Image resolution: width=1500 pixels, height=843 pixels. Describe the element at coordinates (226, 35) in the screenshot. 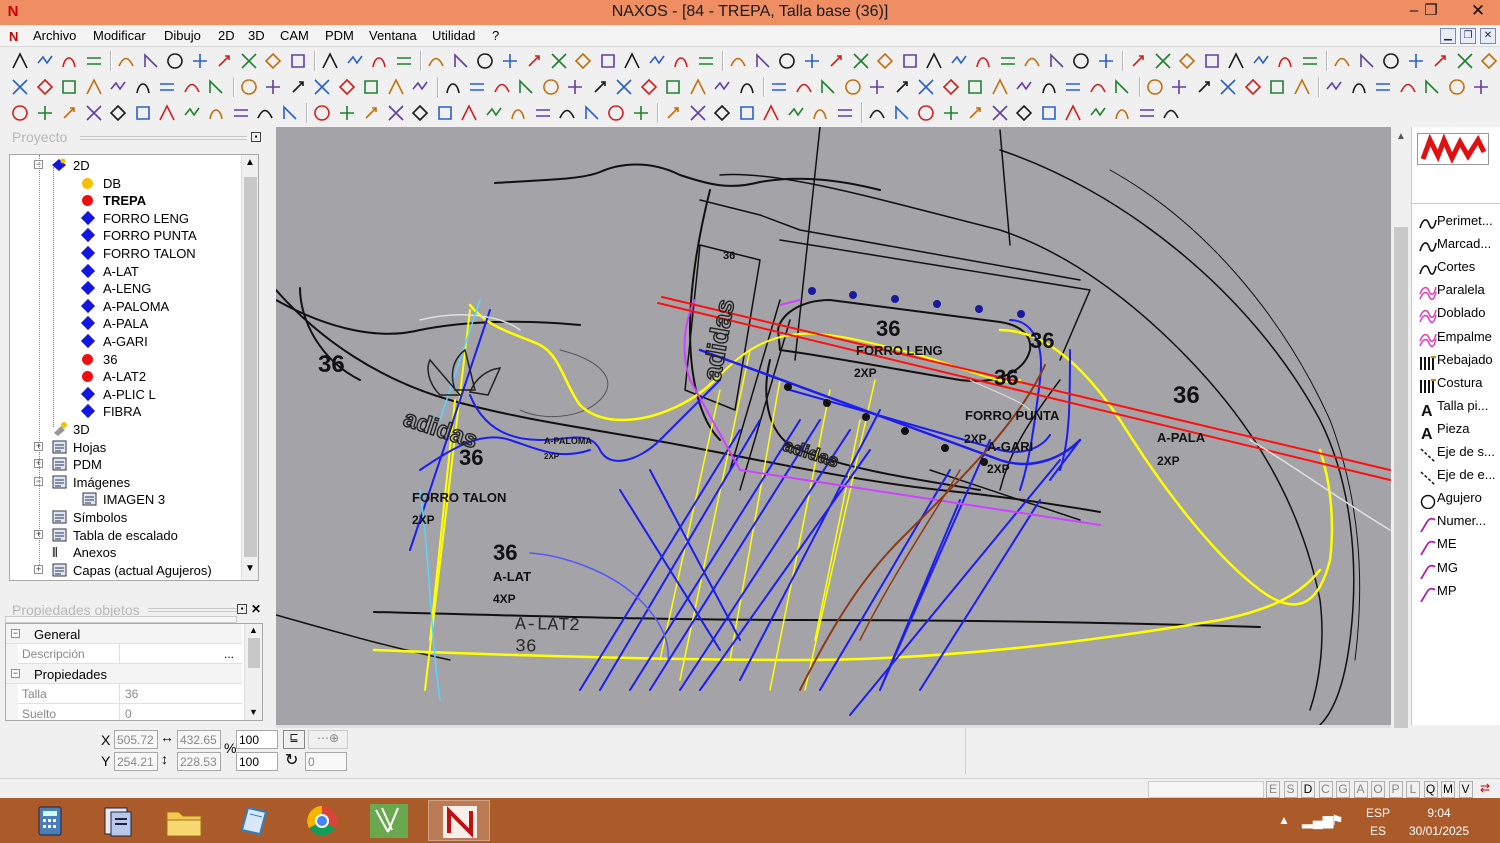

I see `menu-2d: 2D` at that location.